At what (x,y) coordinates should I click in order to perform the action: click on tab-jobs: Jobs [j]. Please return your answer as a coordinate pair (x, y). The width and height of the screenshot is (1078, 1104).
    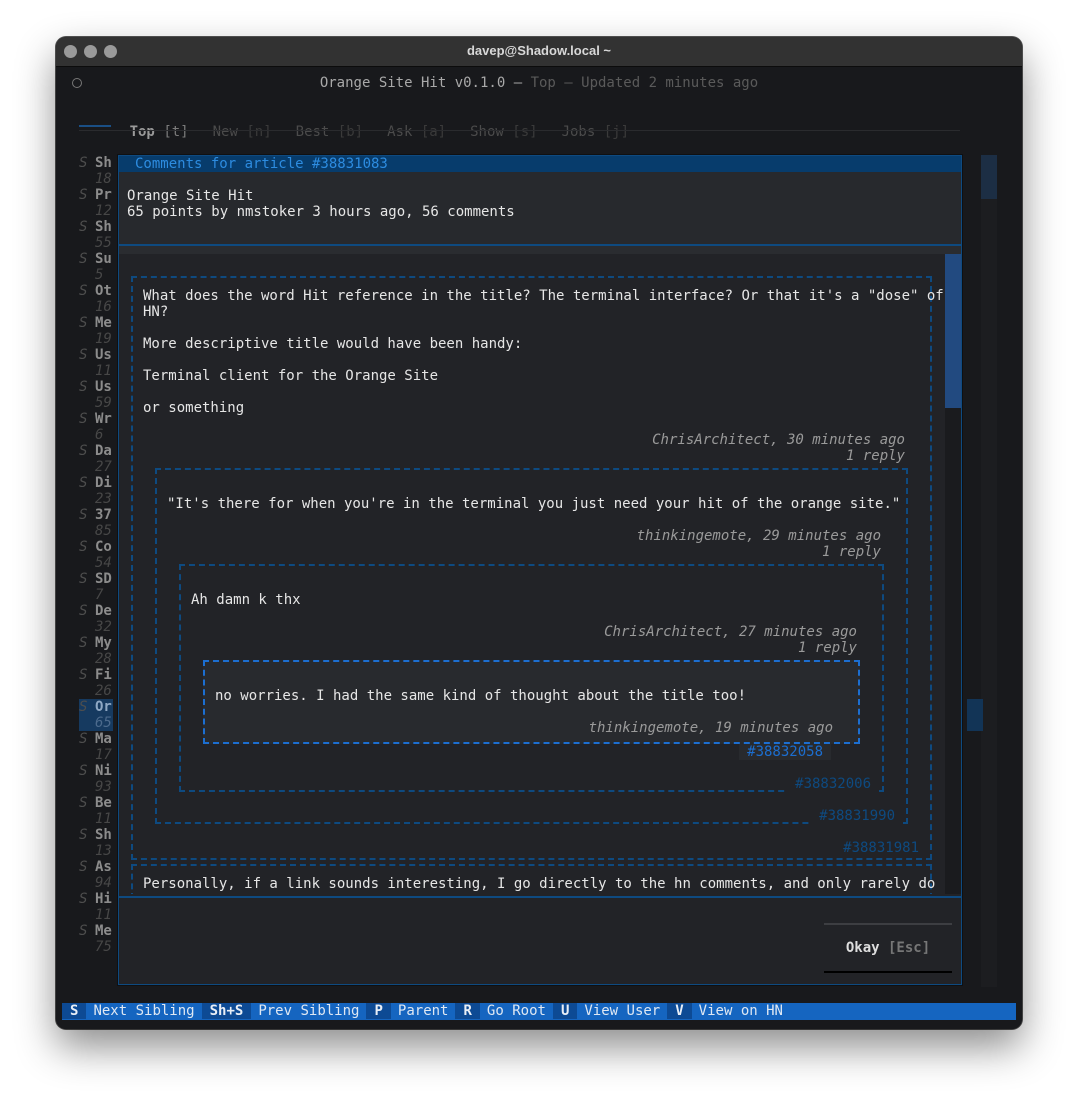
    Looking at the image, I should click on (595, 132).